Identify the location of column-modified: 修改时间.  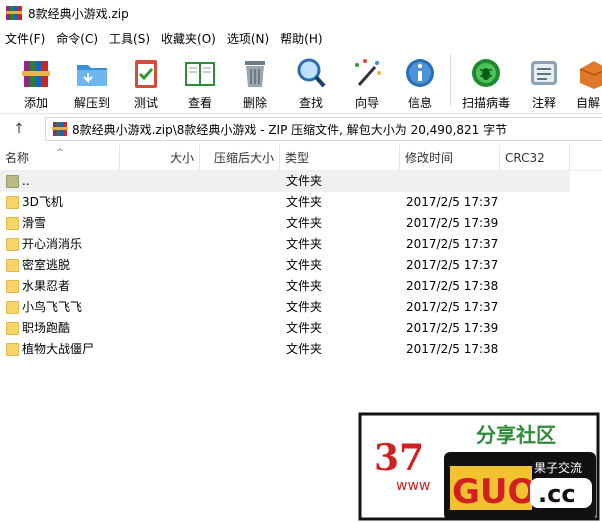
(450, 158).